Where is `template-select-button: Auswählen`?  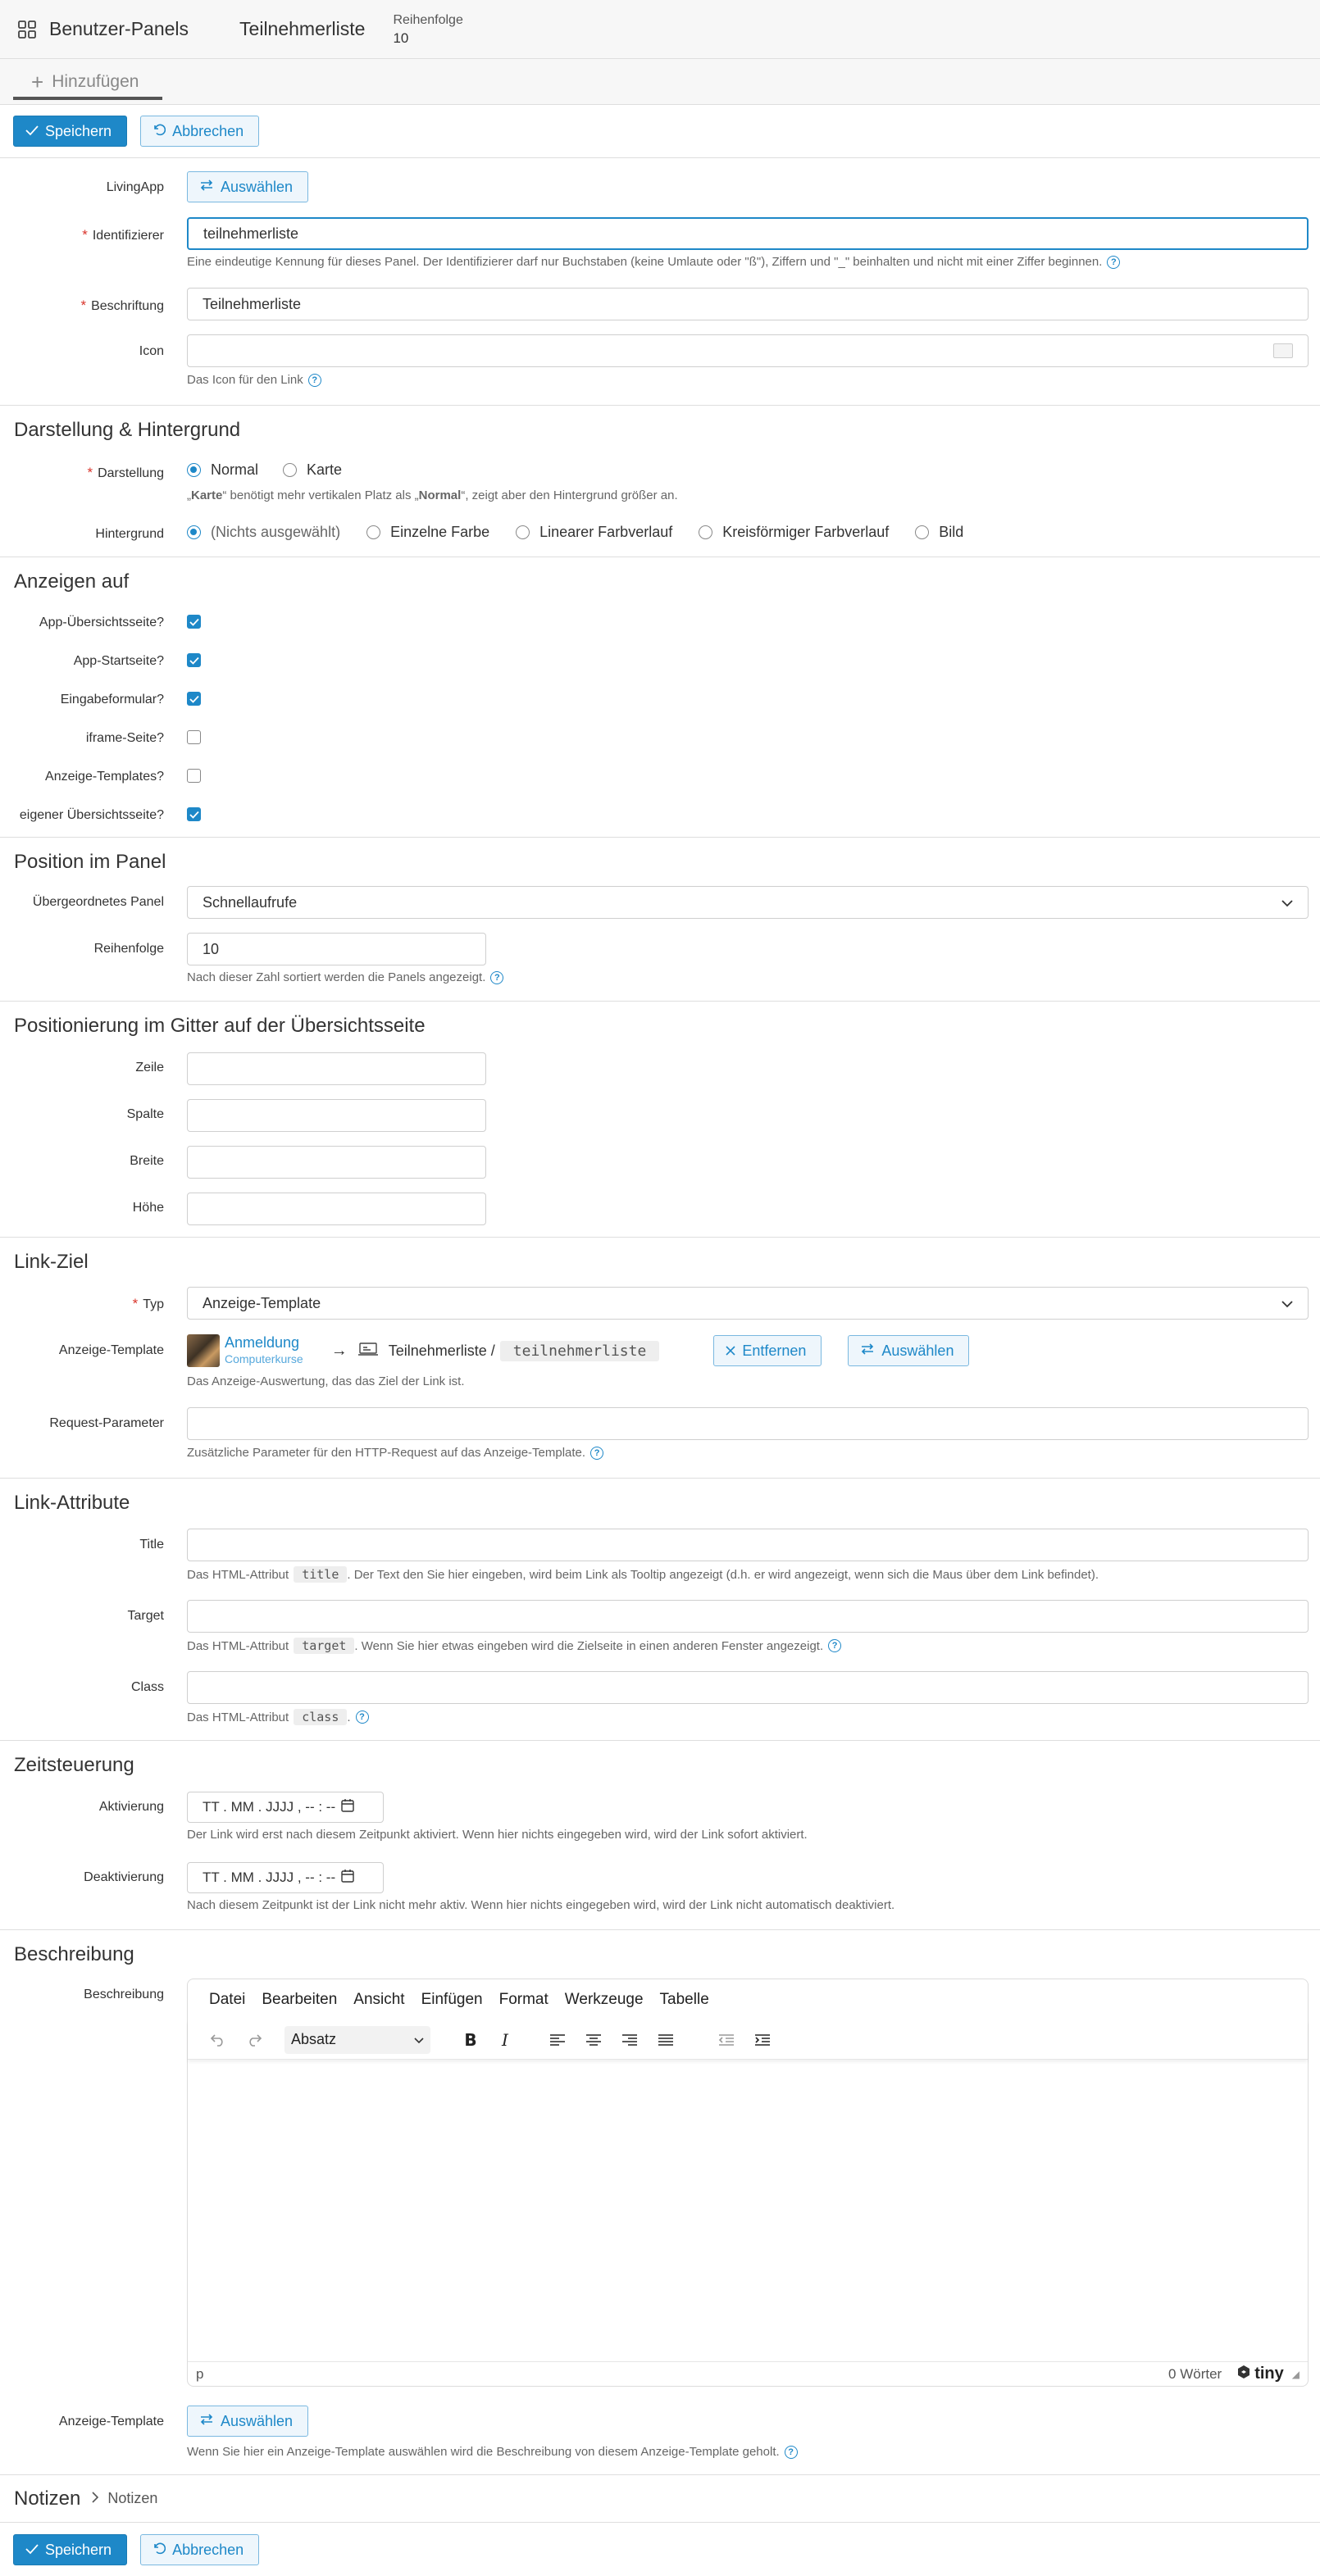
template-select-button: Auswählen is located at coordinates (909, 1350).